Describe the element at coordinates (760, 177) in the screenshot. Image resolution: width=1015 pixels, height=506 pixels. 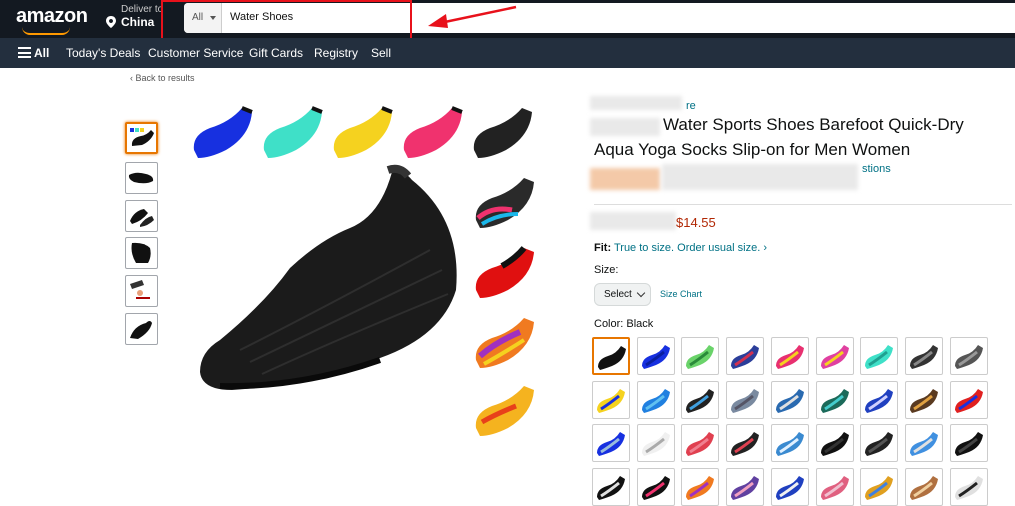
I see `blurred-reviews` at that location.